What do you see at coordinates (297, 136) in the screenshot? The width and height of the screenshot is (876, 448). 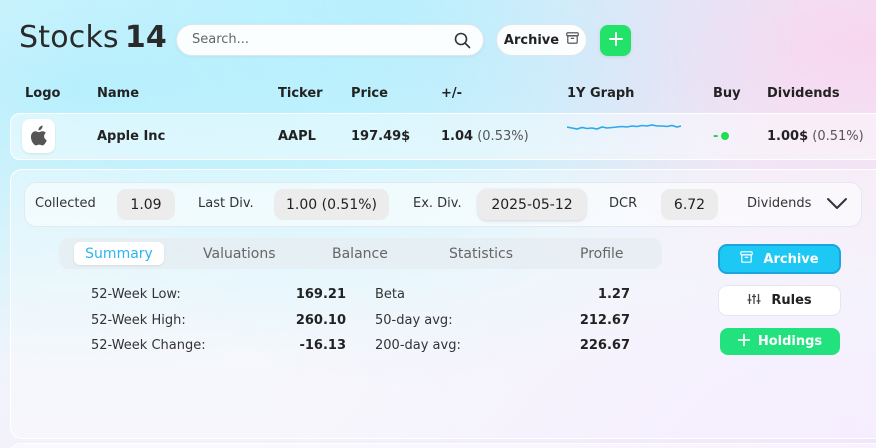 I see `stock-ticker: AAPL` at bounding box center [297, 136].